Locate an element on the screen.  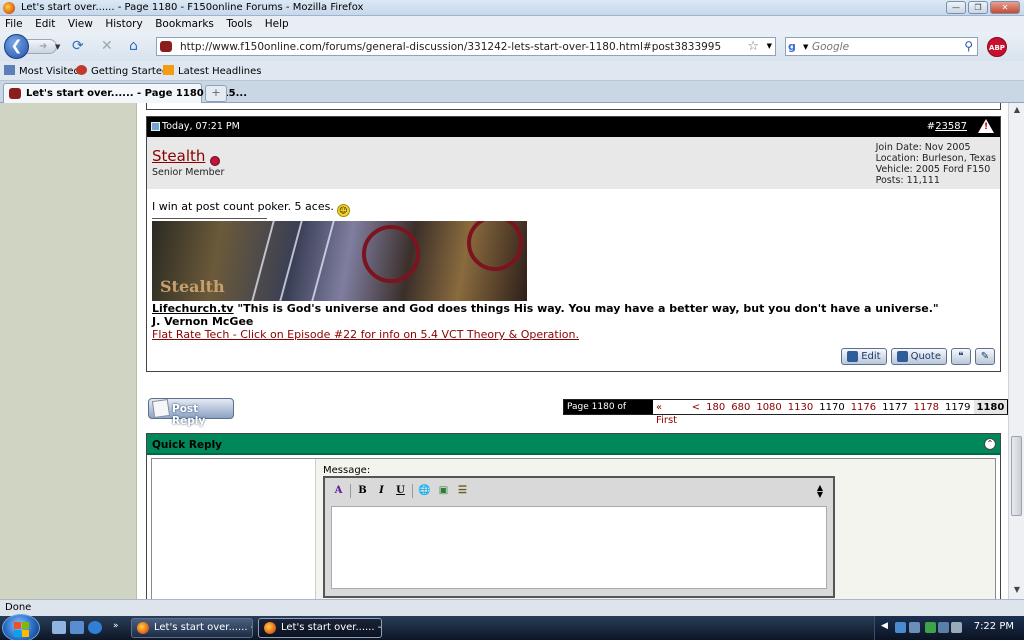
close-button: ✕ is located at coordinates (1005, 7).